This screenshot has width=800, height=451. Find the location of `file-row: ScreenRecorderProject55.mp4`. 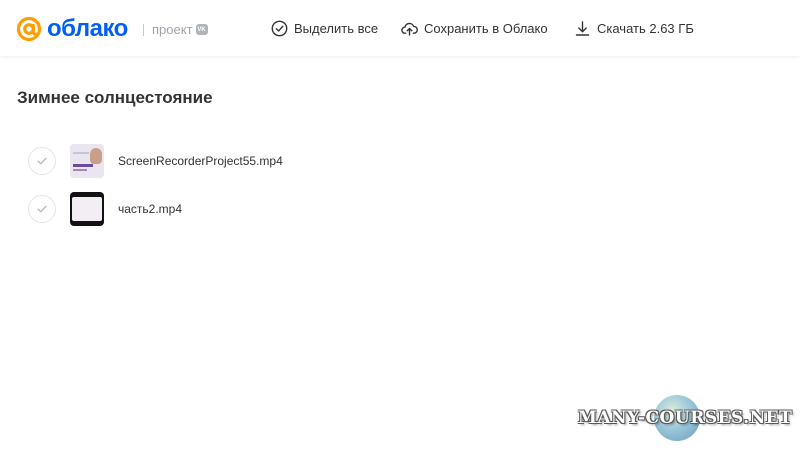

file-row: ScreenRecorderProject55.mp4 is located at coordinates (228, 161).